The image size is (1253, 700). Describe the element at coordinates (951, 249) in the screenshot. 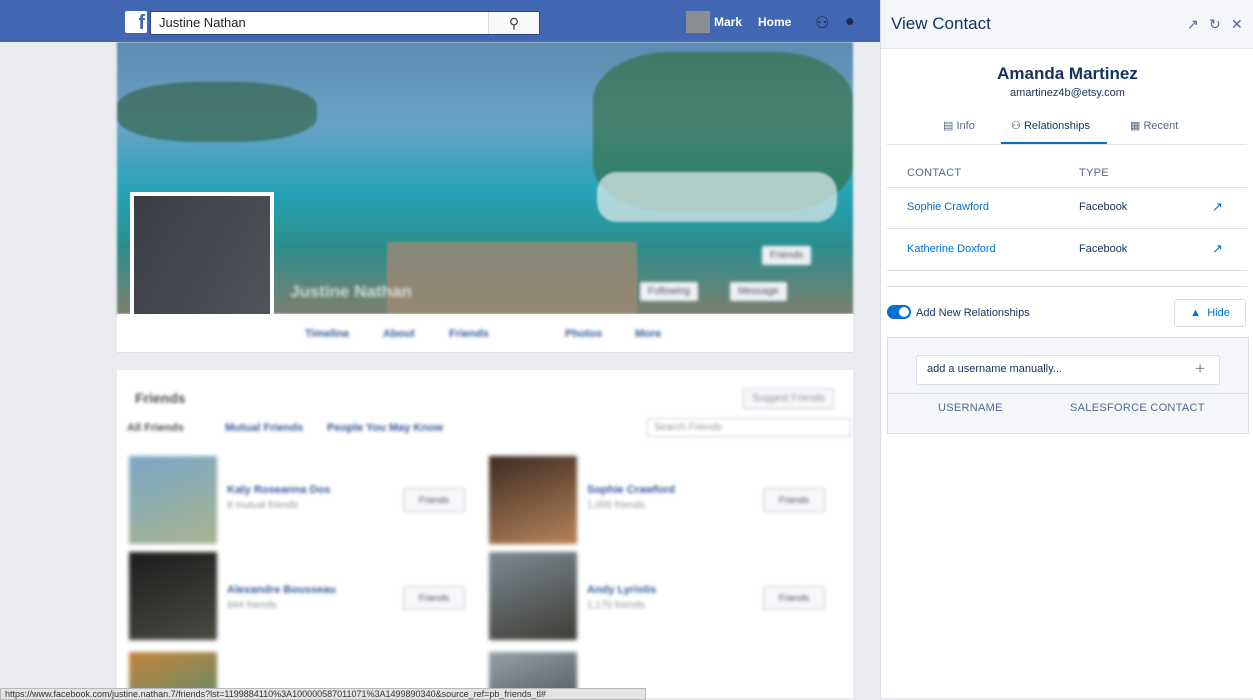

I see `relationship-contact-link: Katherine Doxford` at that location.